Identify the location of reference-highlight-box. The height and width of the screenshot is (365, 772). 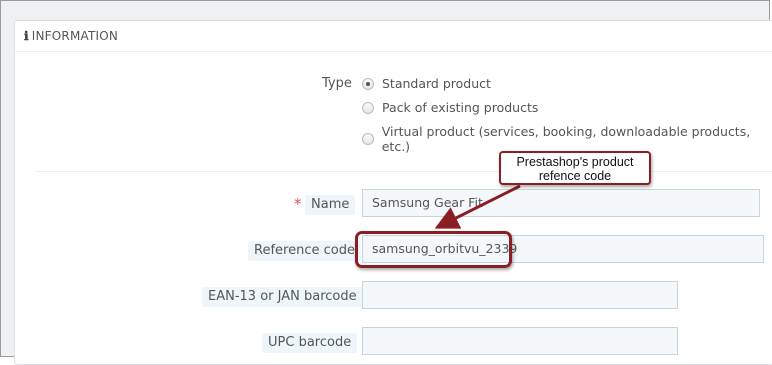
(433, 249).